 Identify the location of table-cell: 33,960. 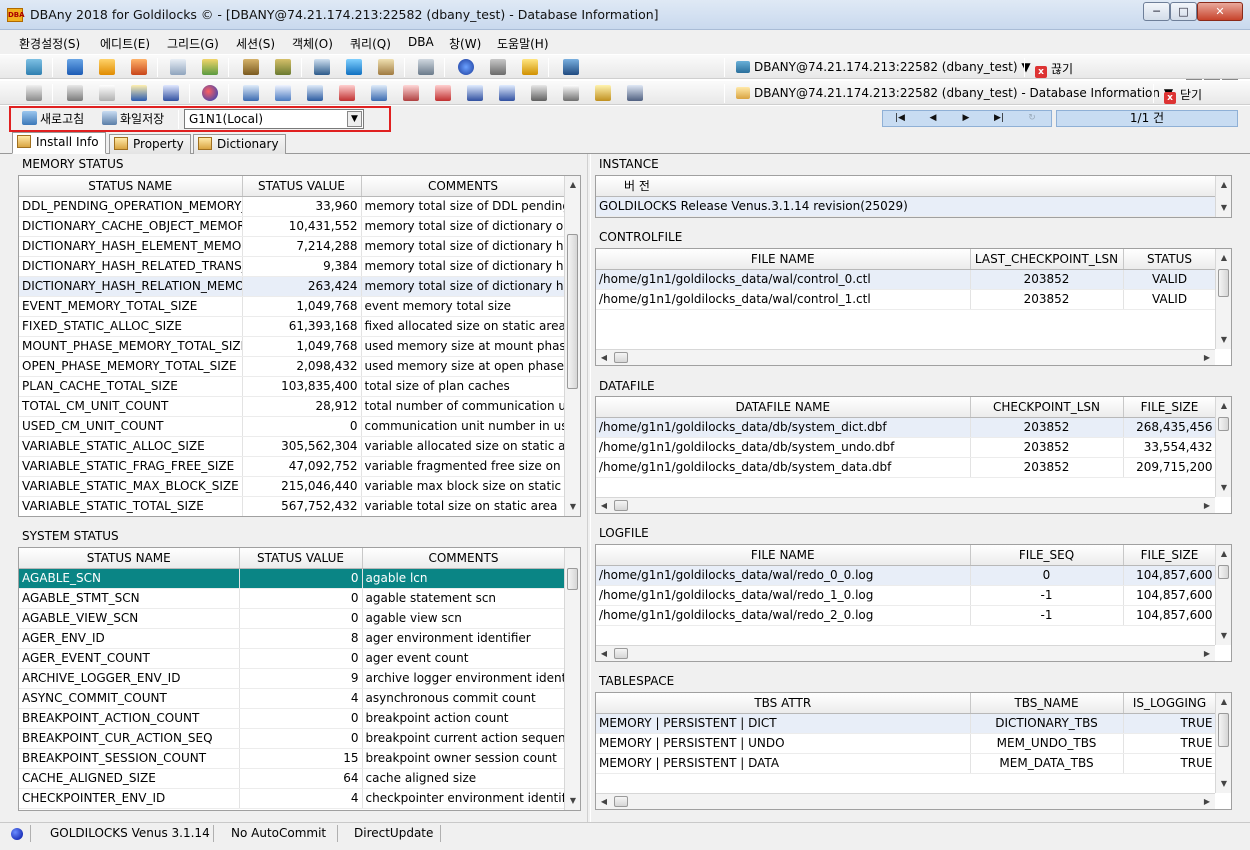
(302, 206).